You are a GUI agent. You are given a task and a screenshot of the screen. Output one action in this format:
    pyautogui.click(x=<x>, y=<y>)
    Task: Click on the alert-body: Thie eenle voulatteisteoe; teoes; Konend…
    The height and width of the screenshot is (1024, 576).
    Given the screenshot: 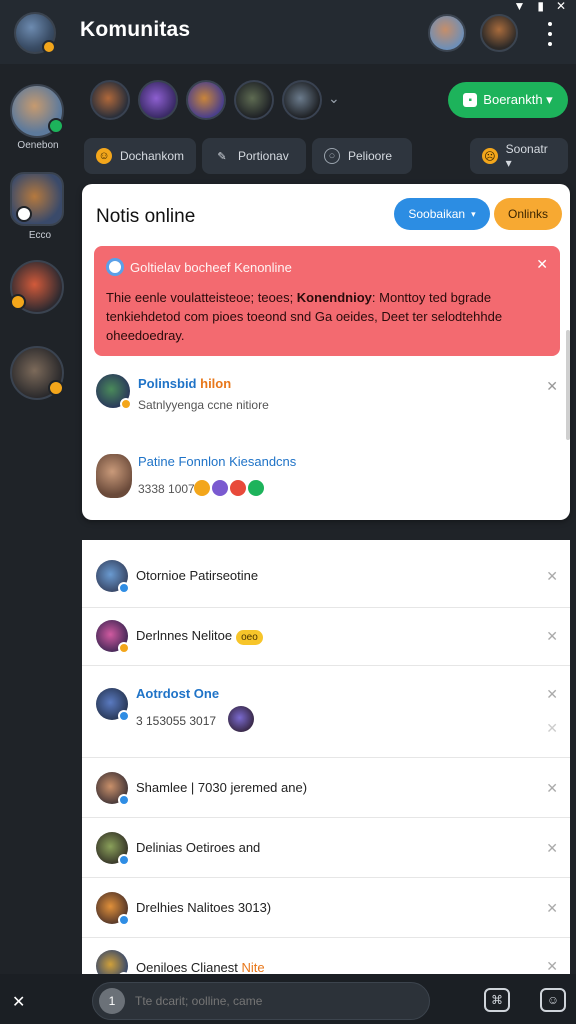 What is the action you would take?
    pyautogui.click(x=304, y=316)
    